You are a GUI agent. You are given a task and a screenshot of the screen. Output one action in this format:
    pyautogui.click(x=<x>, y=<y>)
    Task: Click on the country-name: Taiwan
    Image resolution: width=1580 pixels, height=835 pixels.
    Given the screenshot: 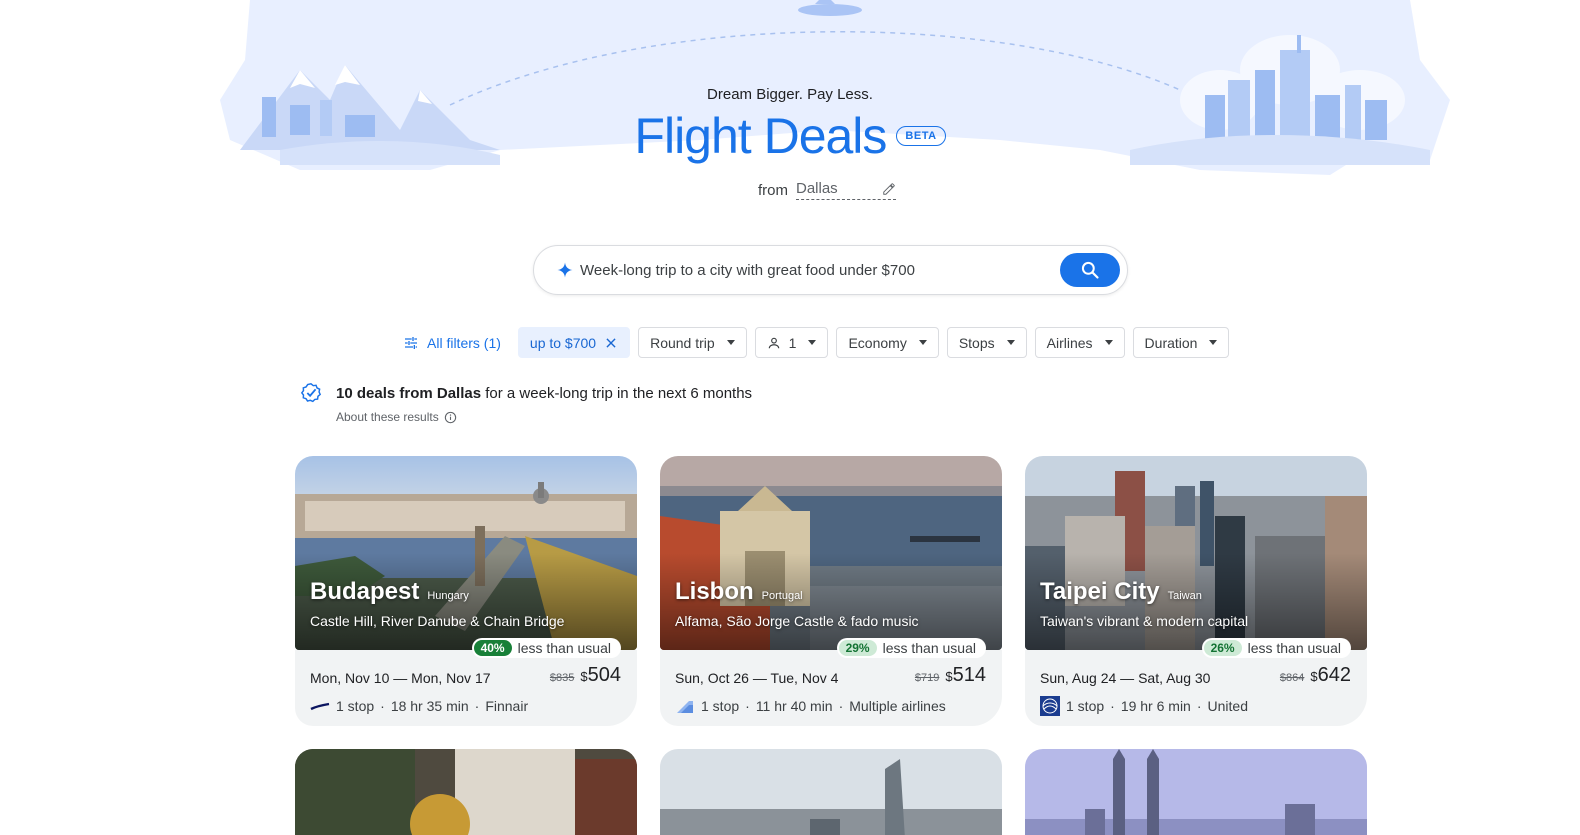 What is the action you would take?
    pyautogui.click(x=1184, y=596)
    